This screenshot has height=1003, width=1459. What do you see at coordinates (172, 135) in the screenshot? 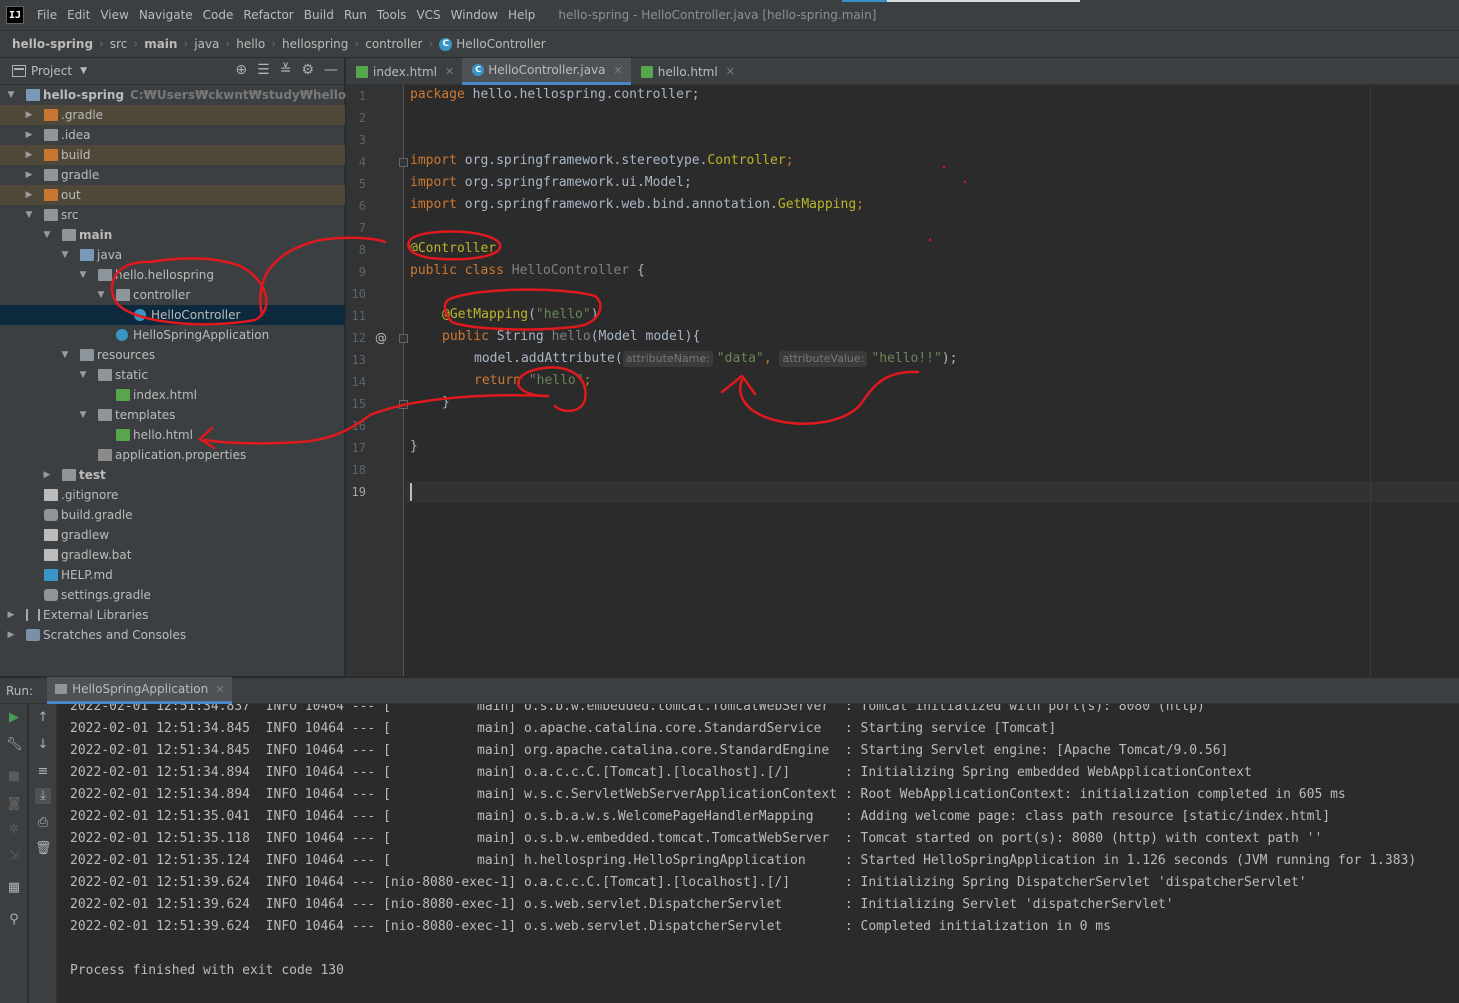
I see `tree-item-idea: ▶ .idea` at bounding box center [172, 135].